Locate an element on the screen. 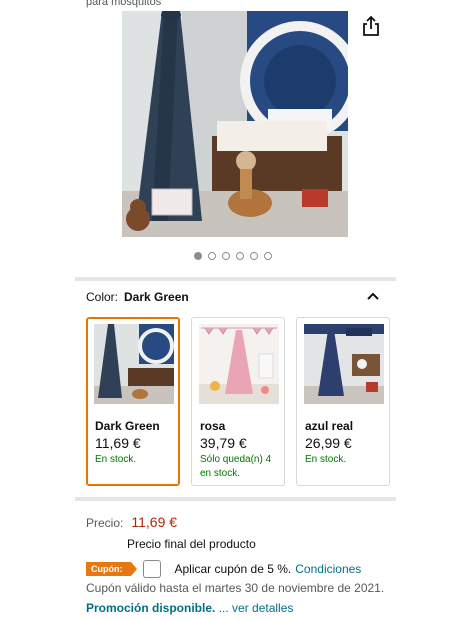  swatch-rosa: rosa 39,79 € Sólo queda(n) 4 en stock. is located at coordinates (238, 401).